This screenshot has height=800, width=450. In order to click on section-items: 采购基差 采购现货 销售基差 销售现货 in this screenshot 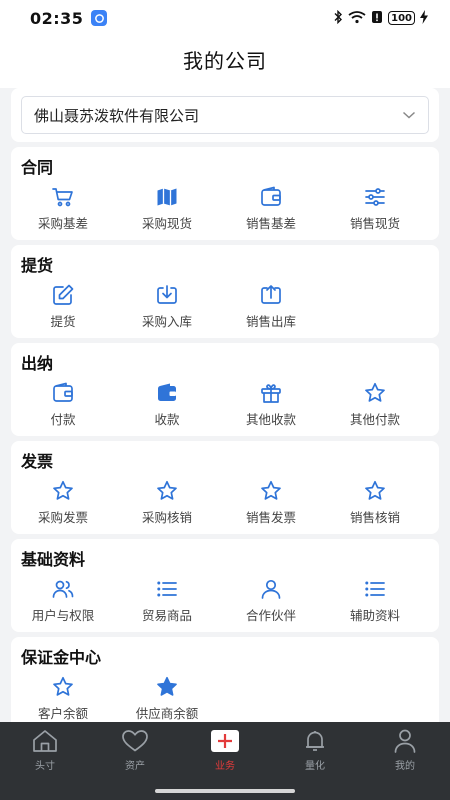, I will do `click(225, 210)`.